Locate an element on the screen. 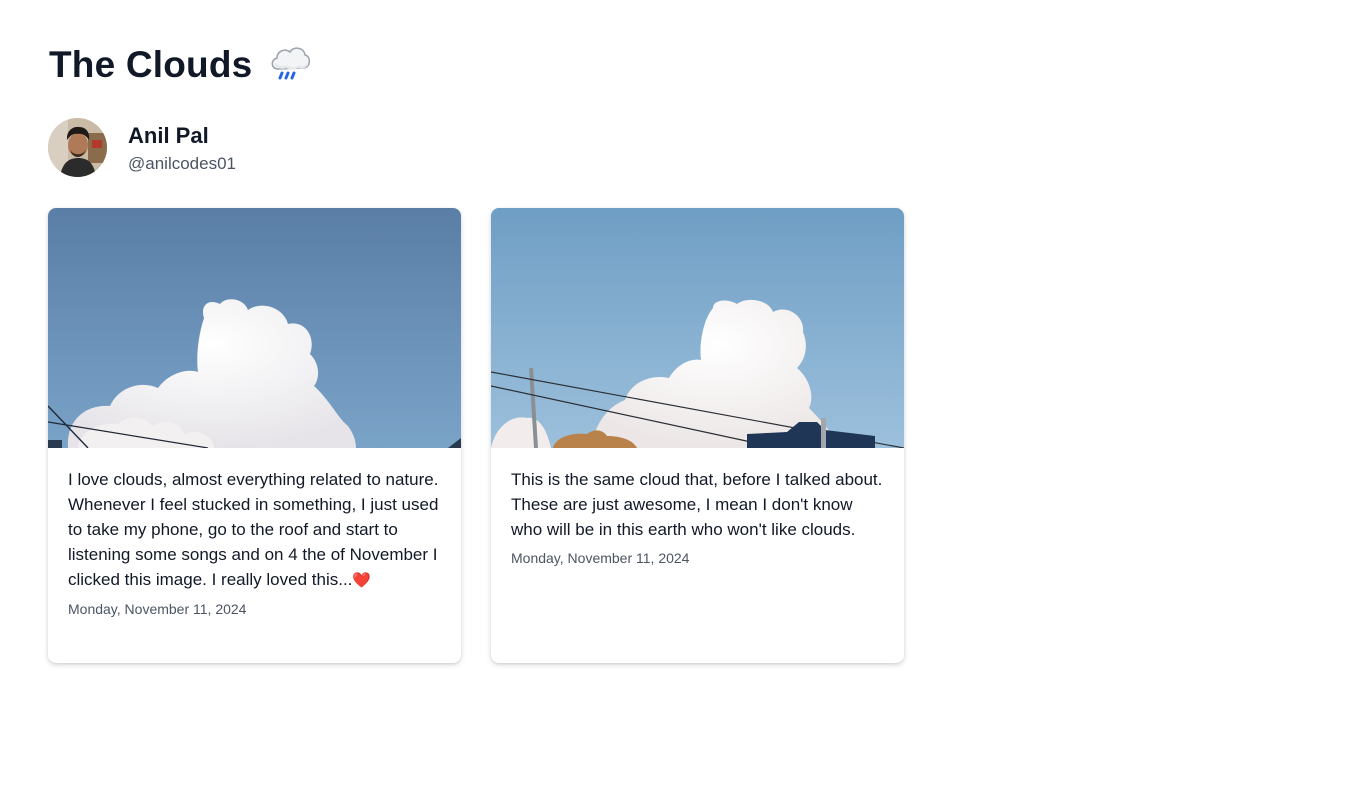  author-text: Anil Pal @anilcodes01 is located at coordinates (182, 147).